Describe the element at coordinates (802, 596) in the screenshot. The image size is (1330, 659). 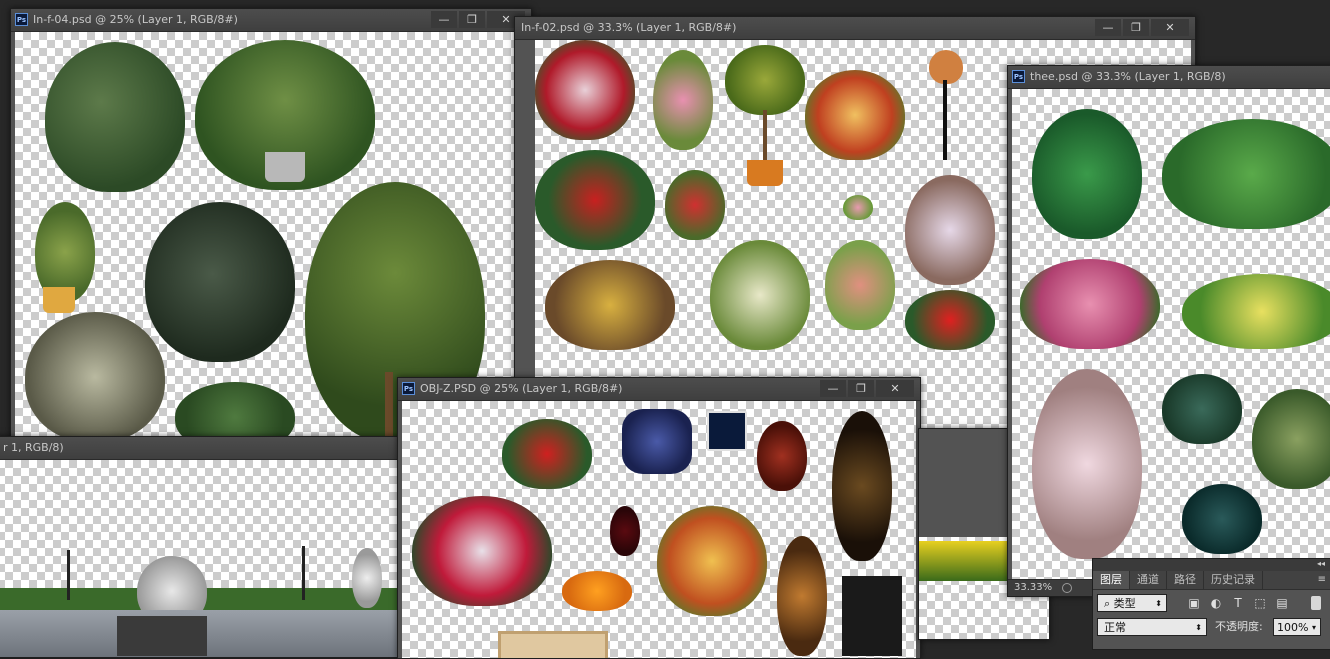
I see `bronze-figure-image` at that location.